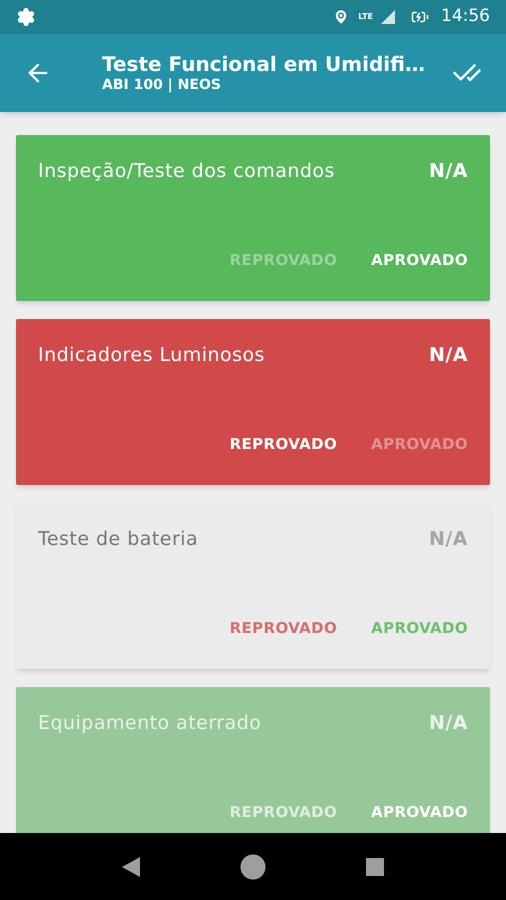  Describe the element at coordinates (186, 171) in the screenshot. I see `item-title: Inspeção/Teste dos comandos` at that location.